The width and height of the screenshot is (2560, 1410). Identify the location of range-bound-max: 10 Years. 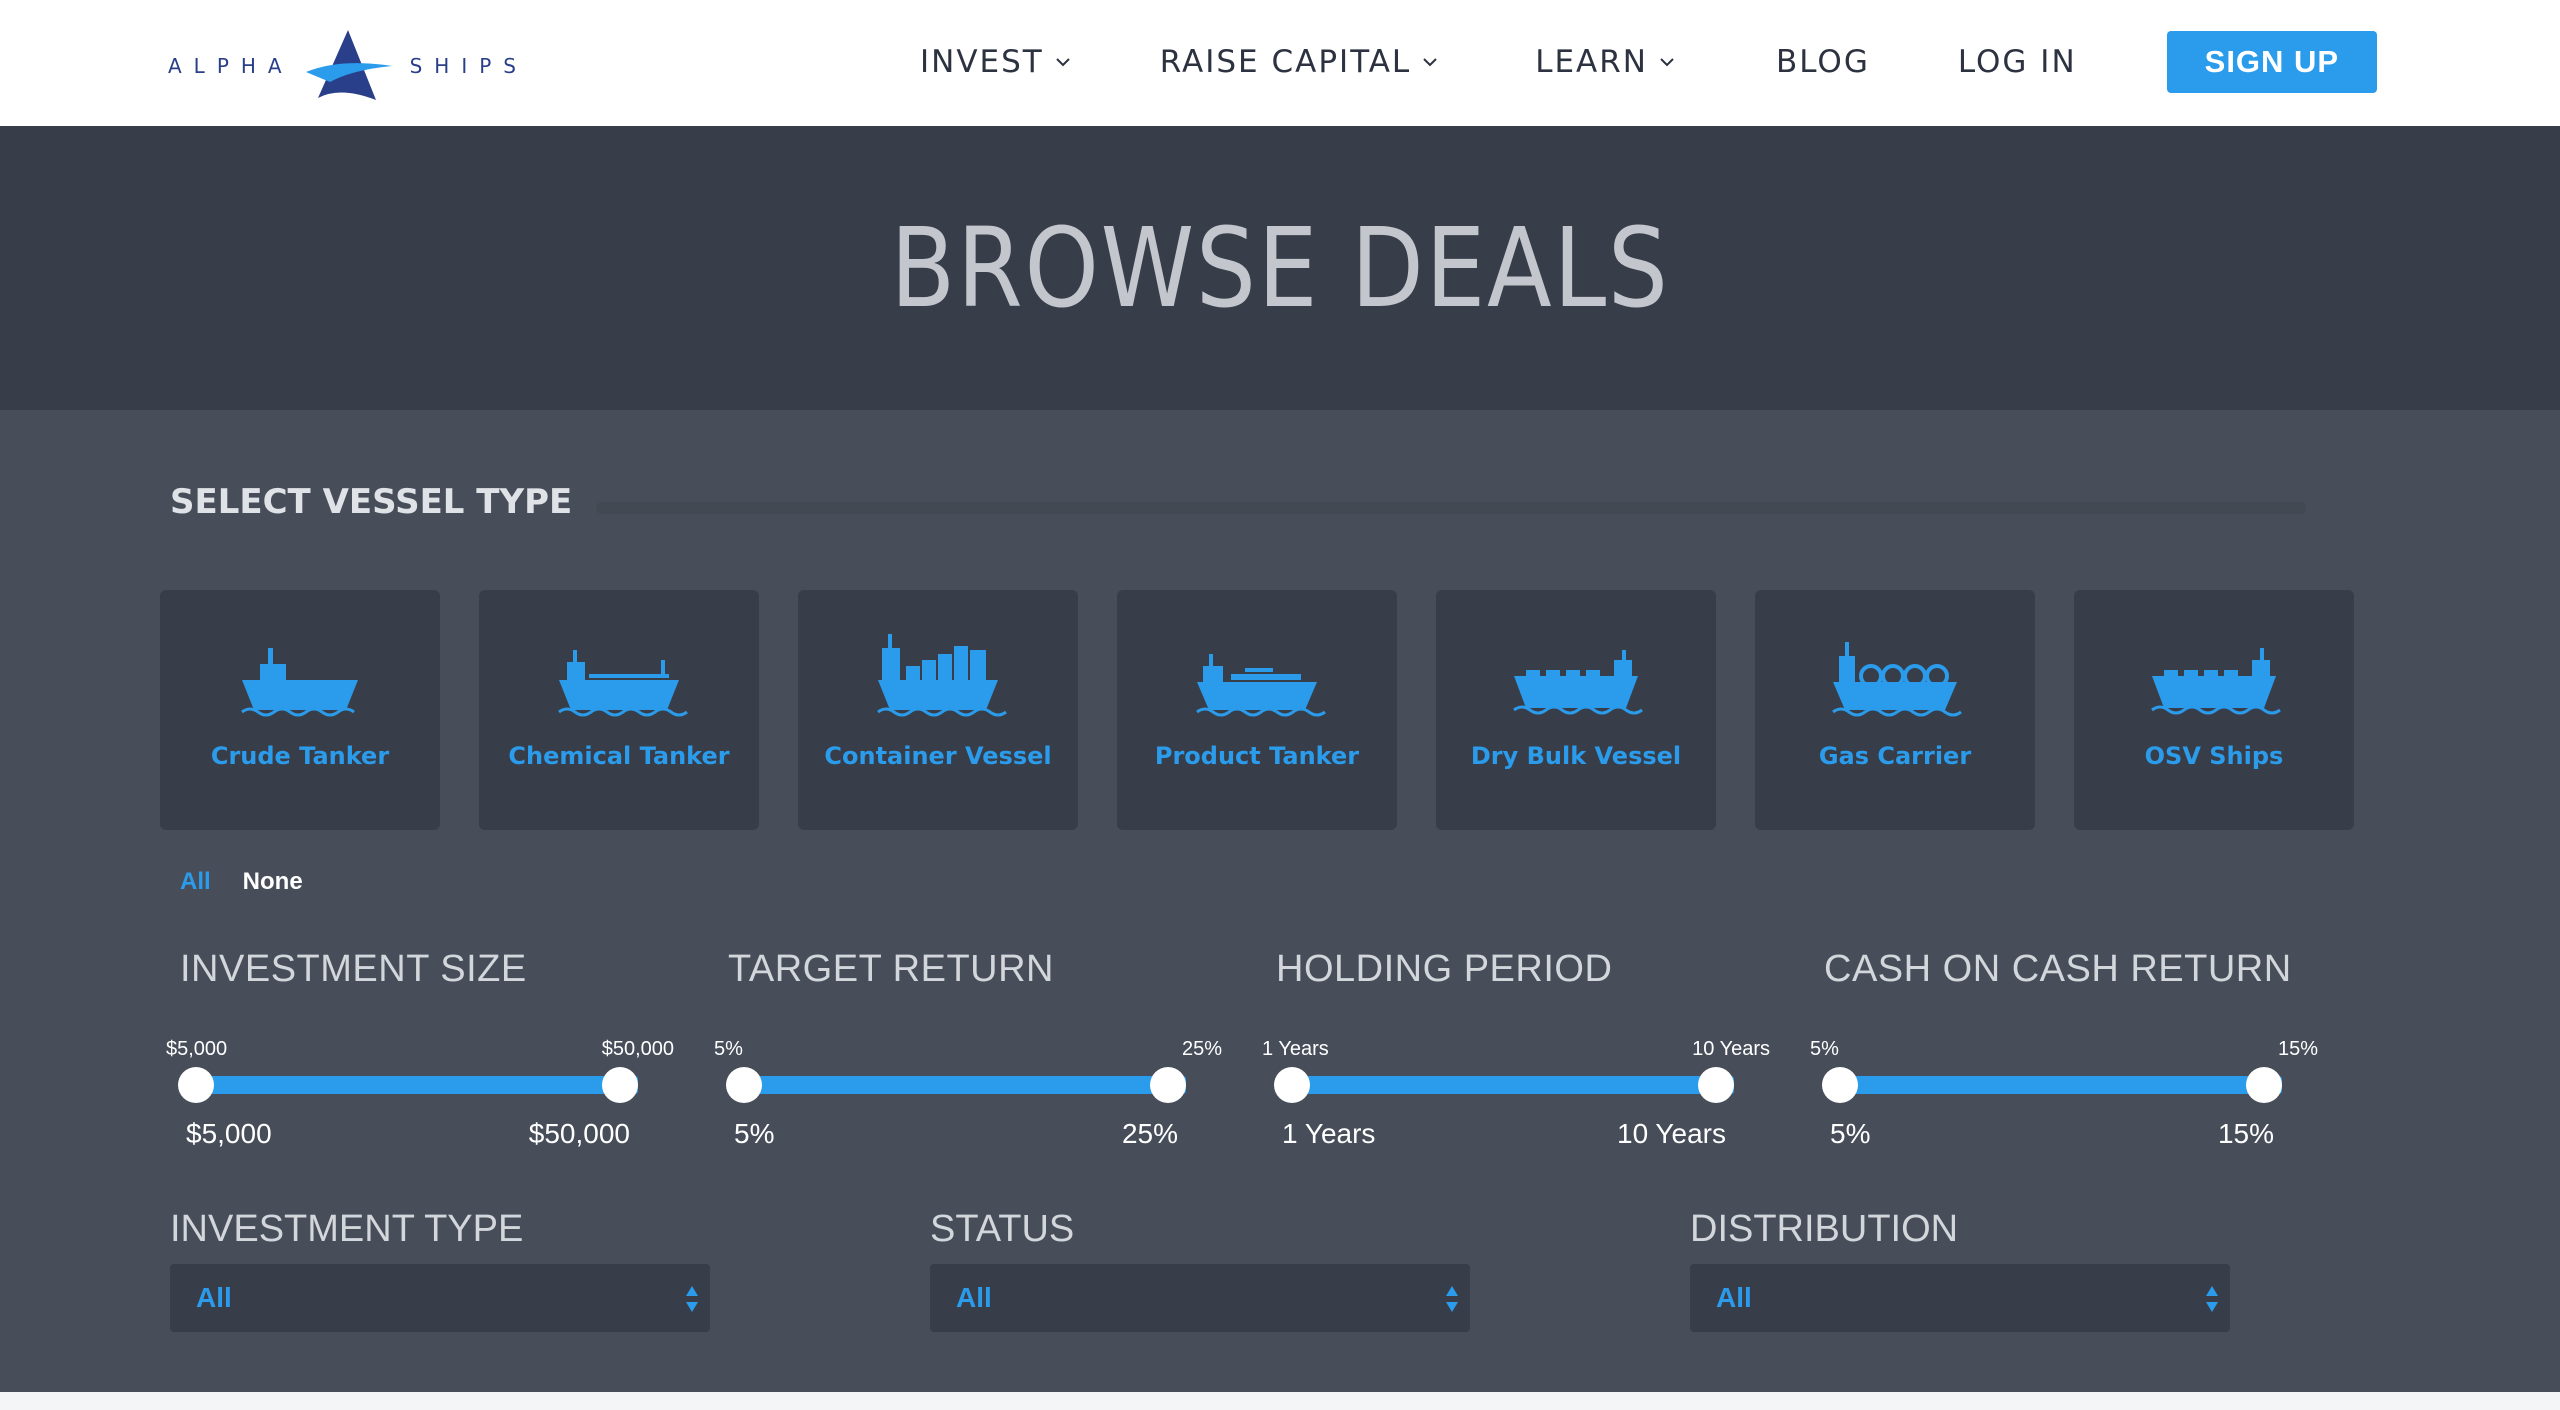
(1731, 1049).